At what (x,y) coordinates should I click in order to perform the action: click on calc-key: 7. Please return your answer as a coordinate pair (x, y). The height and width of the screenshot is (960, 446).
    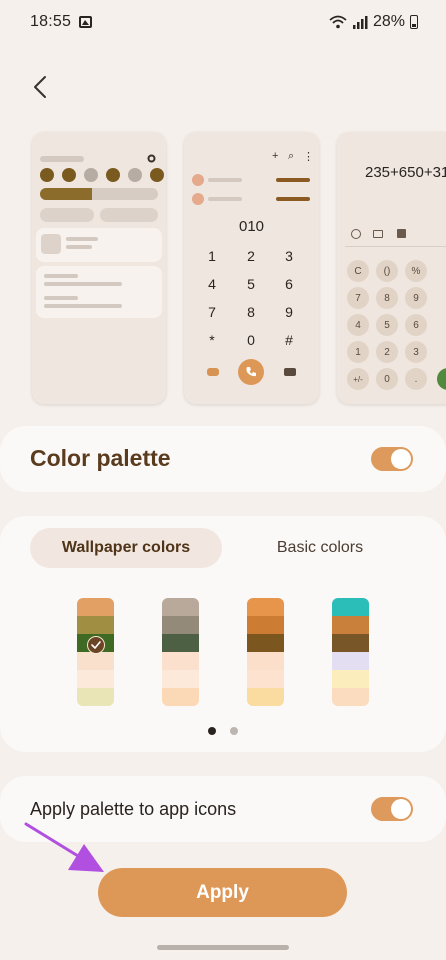
    Looking at the image, I should click on (358, 298).